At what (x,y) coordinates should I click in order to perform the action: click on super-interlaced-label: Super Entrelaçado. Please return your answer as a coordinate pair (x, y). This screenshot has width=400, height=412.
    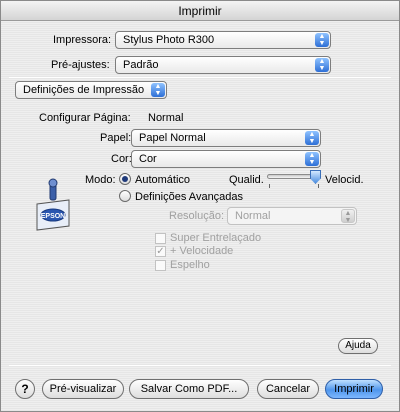
    Looking at the image, I should click on (216, 238).